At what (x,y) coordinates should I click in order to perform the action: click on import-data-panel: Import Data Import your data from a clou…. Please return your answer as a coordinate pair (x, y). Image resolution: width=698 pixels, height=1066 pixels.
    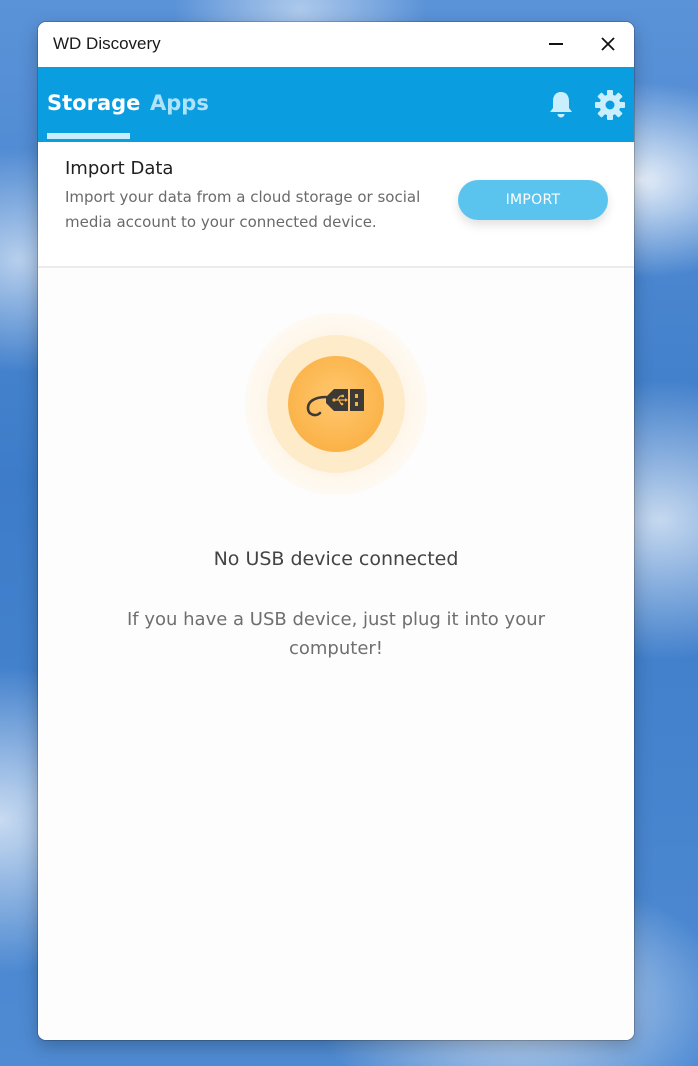
    Looking at the image, I should click on (336, 205).